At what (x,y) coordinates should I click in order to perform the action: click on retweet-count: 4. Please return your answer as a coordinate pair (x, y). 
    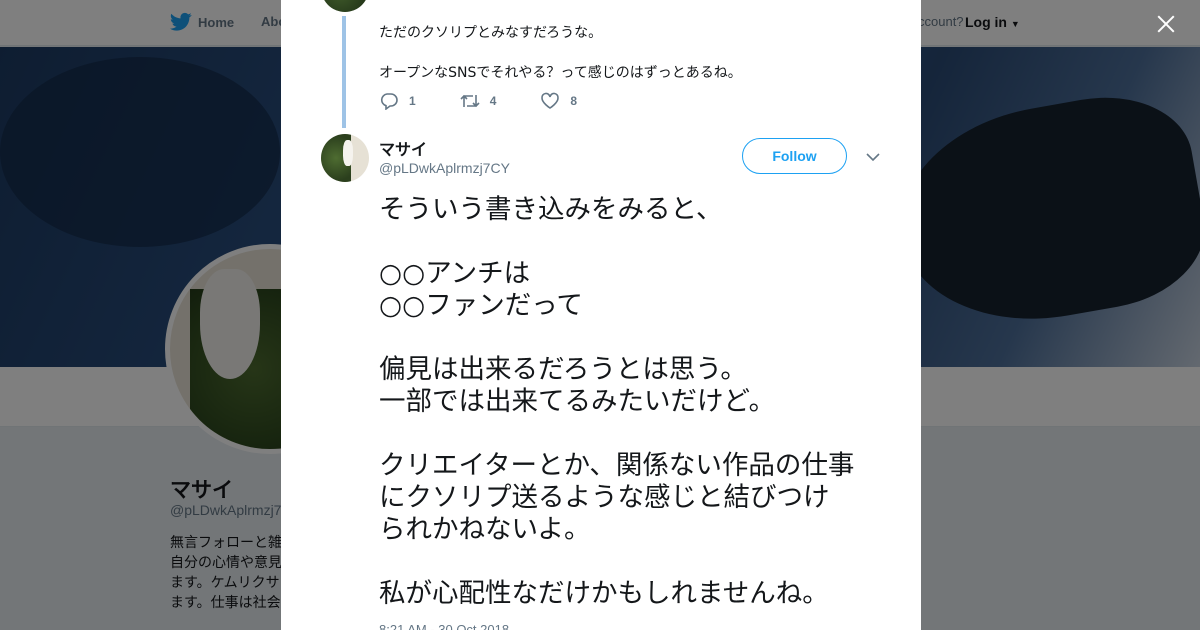
    Looking at the image, I should click on (493, 101).